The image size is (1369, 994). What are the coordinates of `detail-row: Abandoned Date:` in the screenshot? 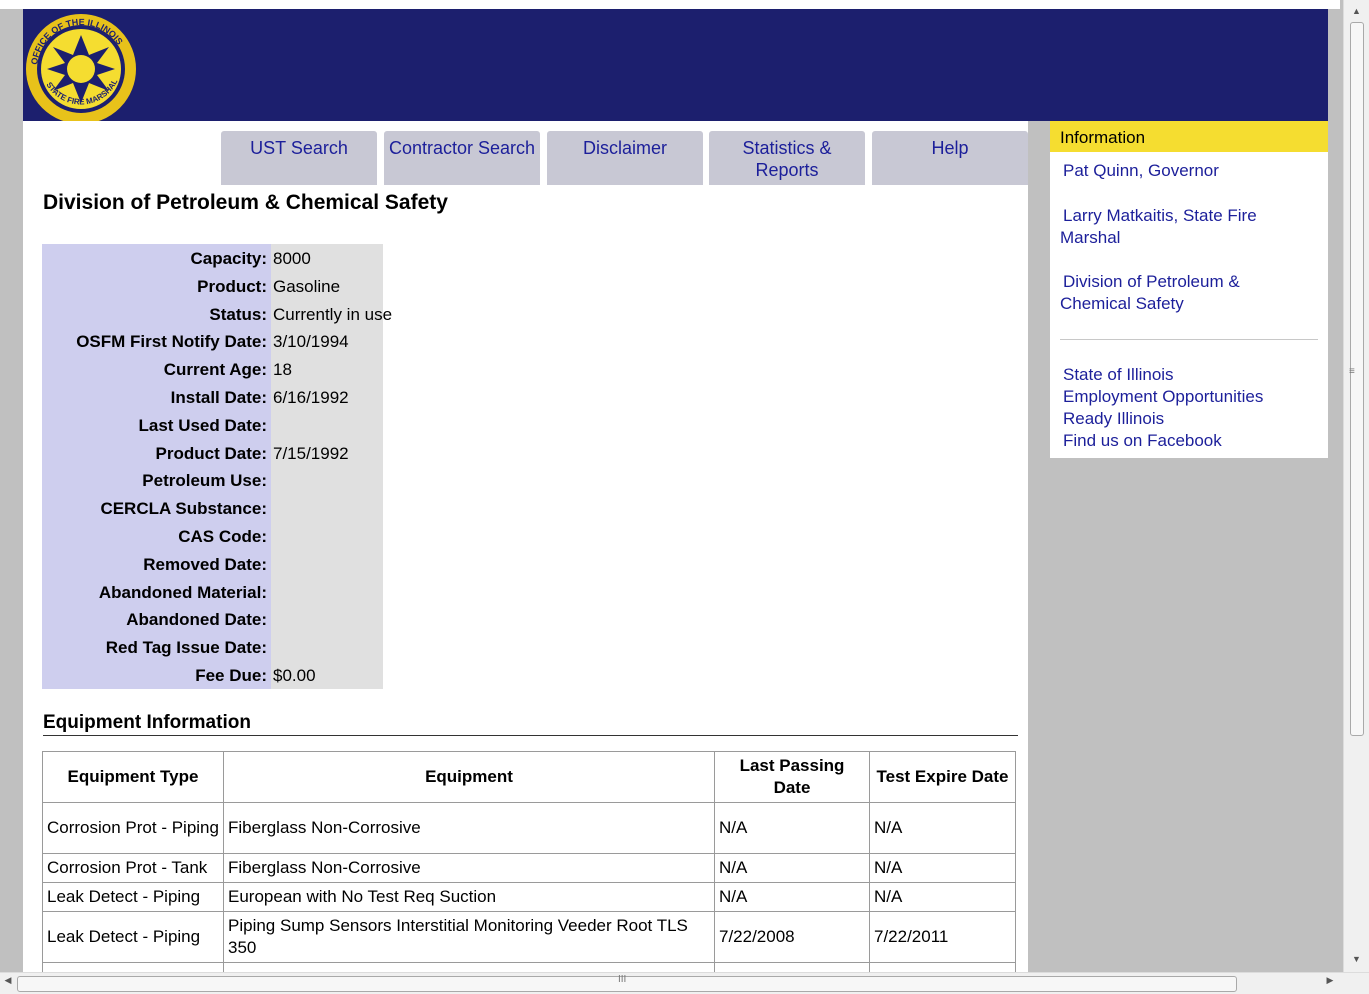 It's located at (212, 620).